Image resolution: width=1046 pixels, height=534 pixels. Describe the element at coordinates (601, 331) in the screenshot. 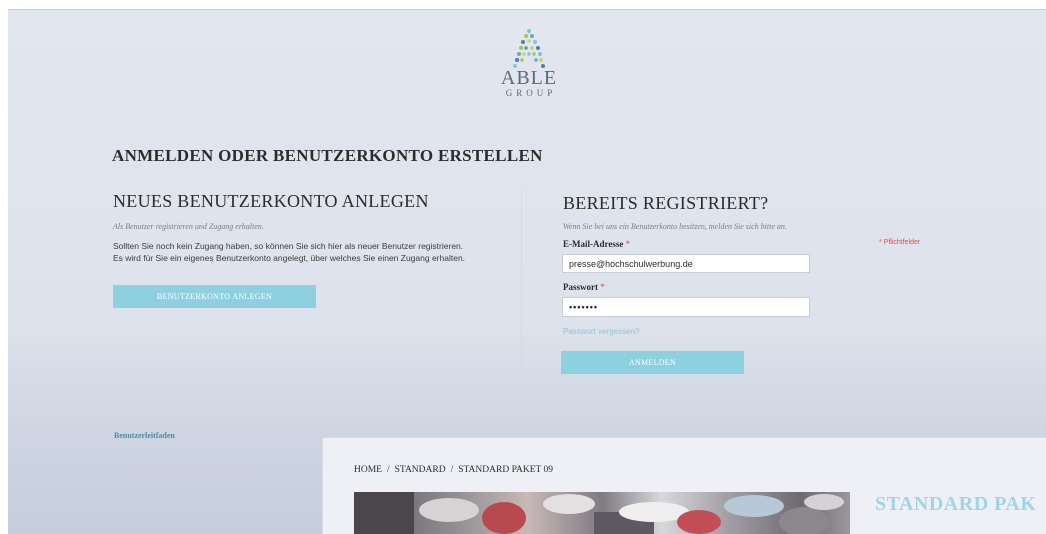

I see `forgot-password-link: Passwort vergessen?` at that location.